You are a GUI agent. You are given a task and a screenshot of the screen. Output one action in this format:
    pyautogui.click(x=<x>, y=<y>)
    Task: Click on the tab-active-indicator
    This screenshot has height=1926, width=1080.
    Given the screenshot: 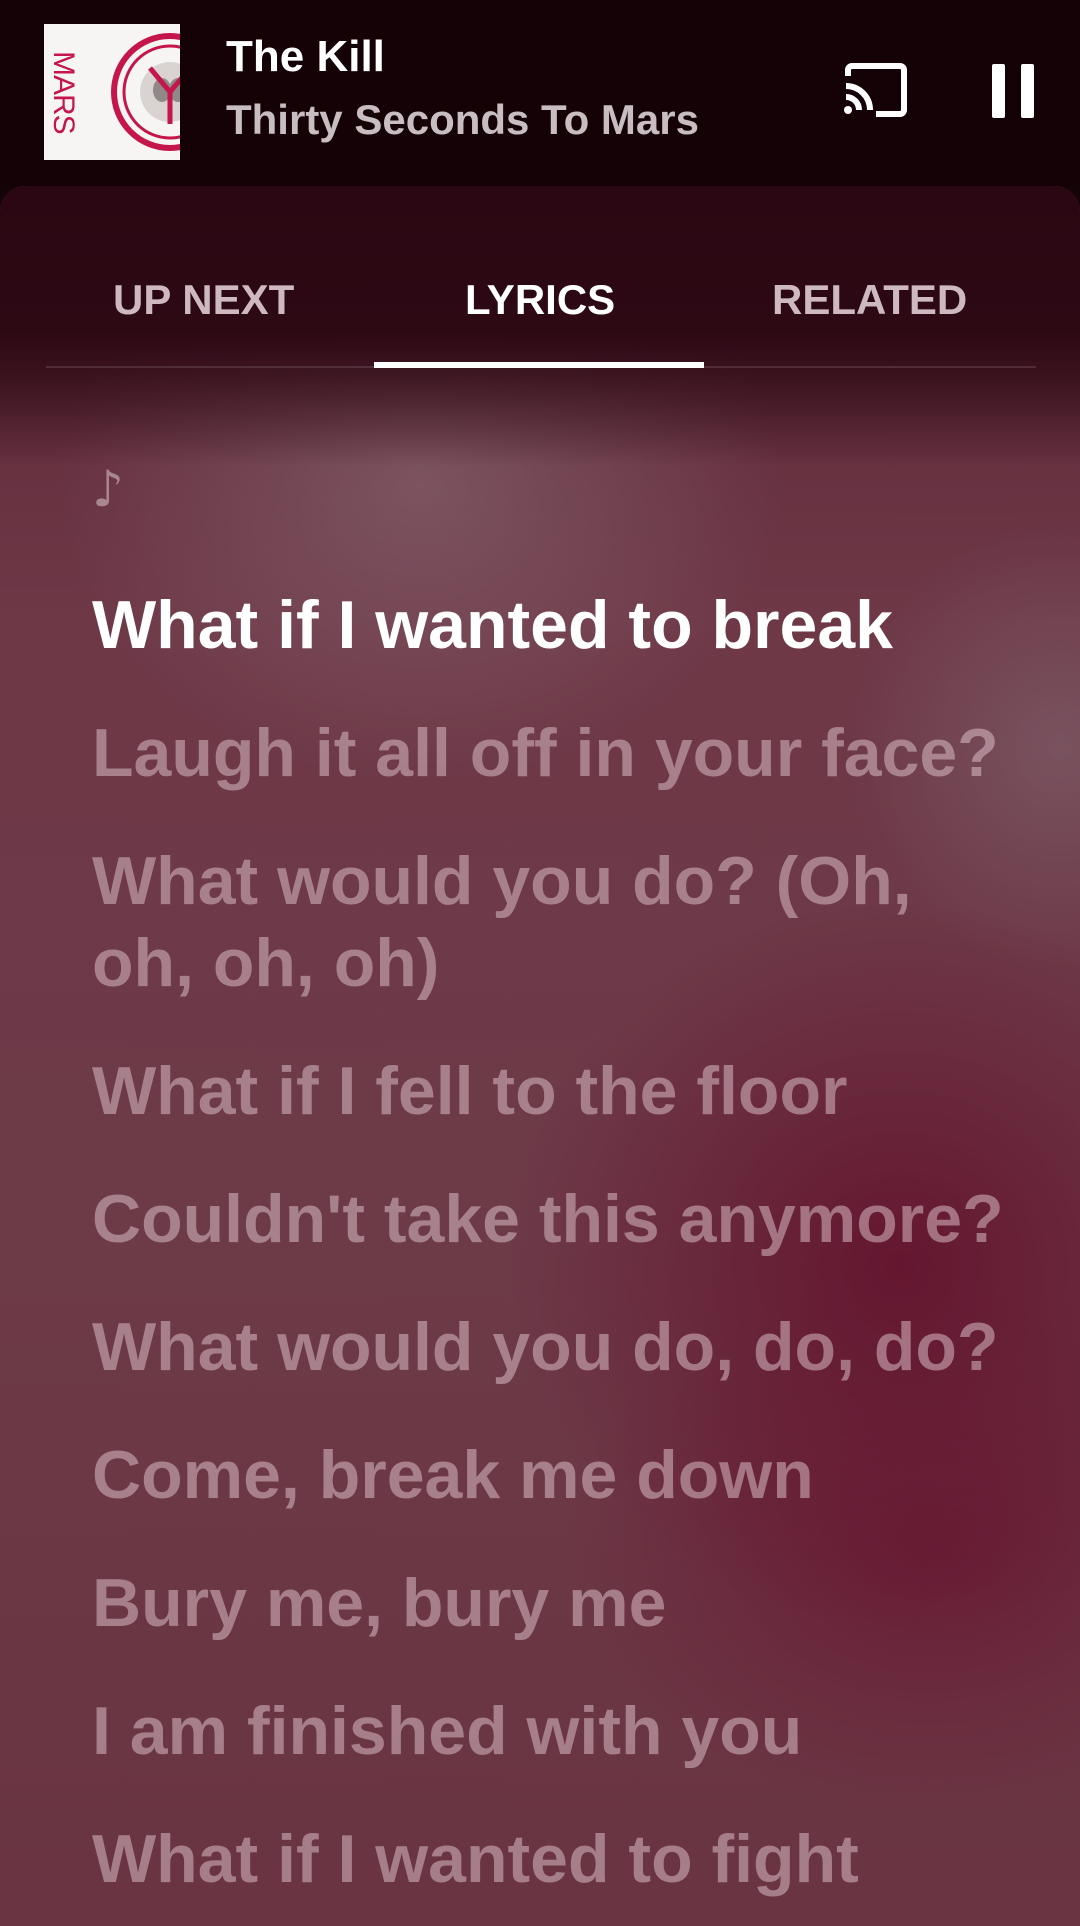 What is the action you would take?
    pyautogui.click(x=539, y=365)
    